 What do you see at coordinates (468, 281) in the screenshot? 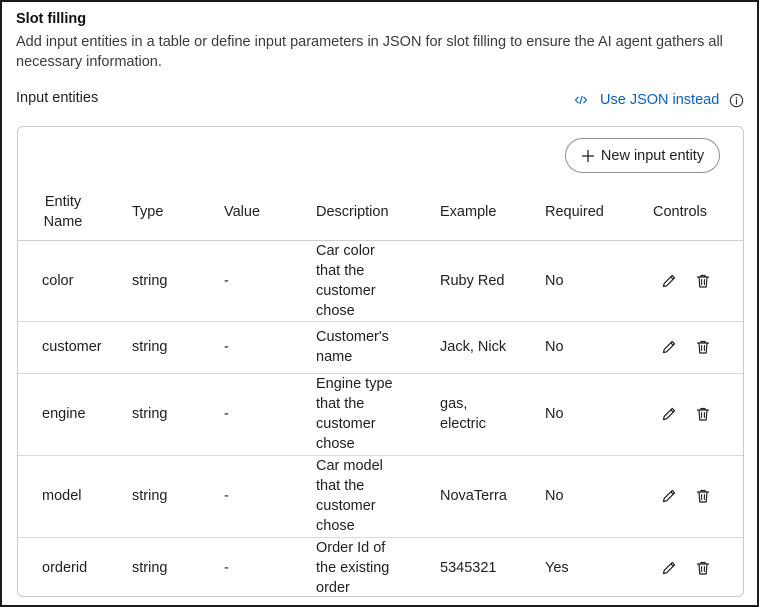
I see `entity-example-cell: Ruby Red` at bounding box center [468, 281].